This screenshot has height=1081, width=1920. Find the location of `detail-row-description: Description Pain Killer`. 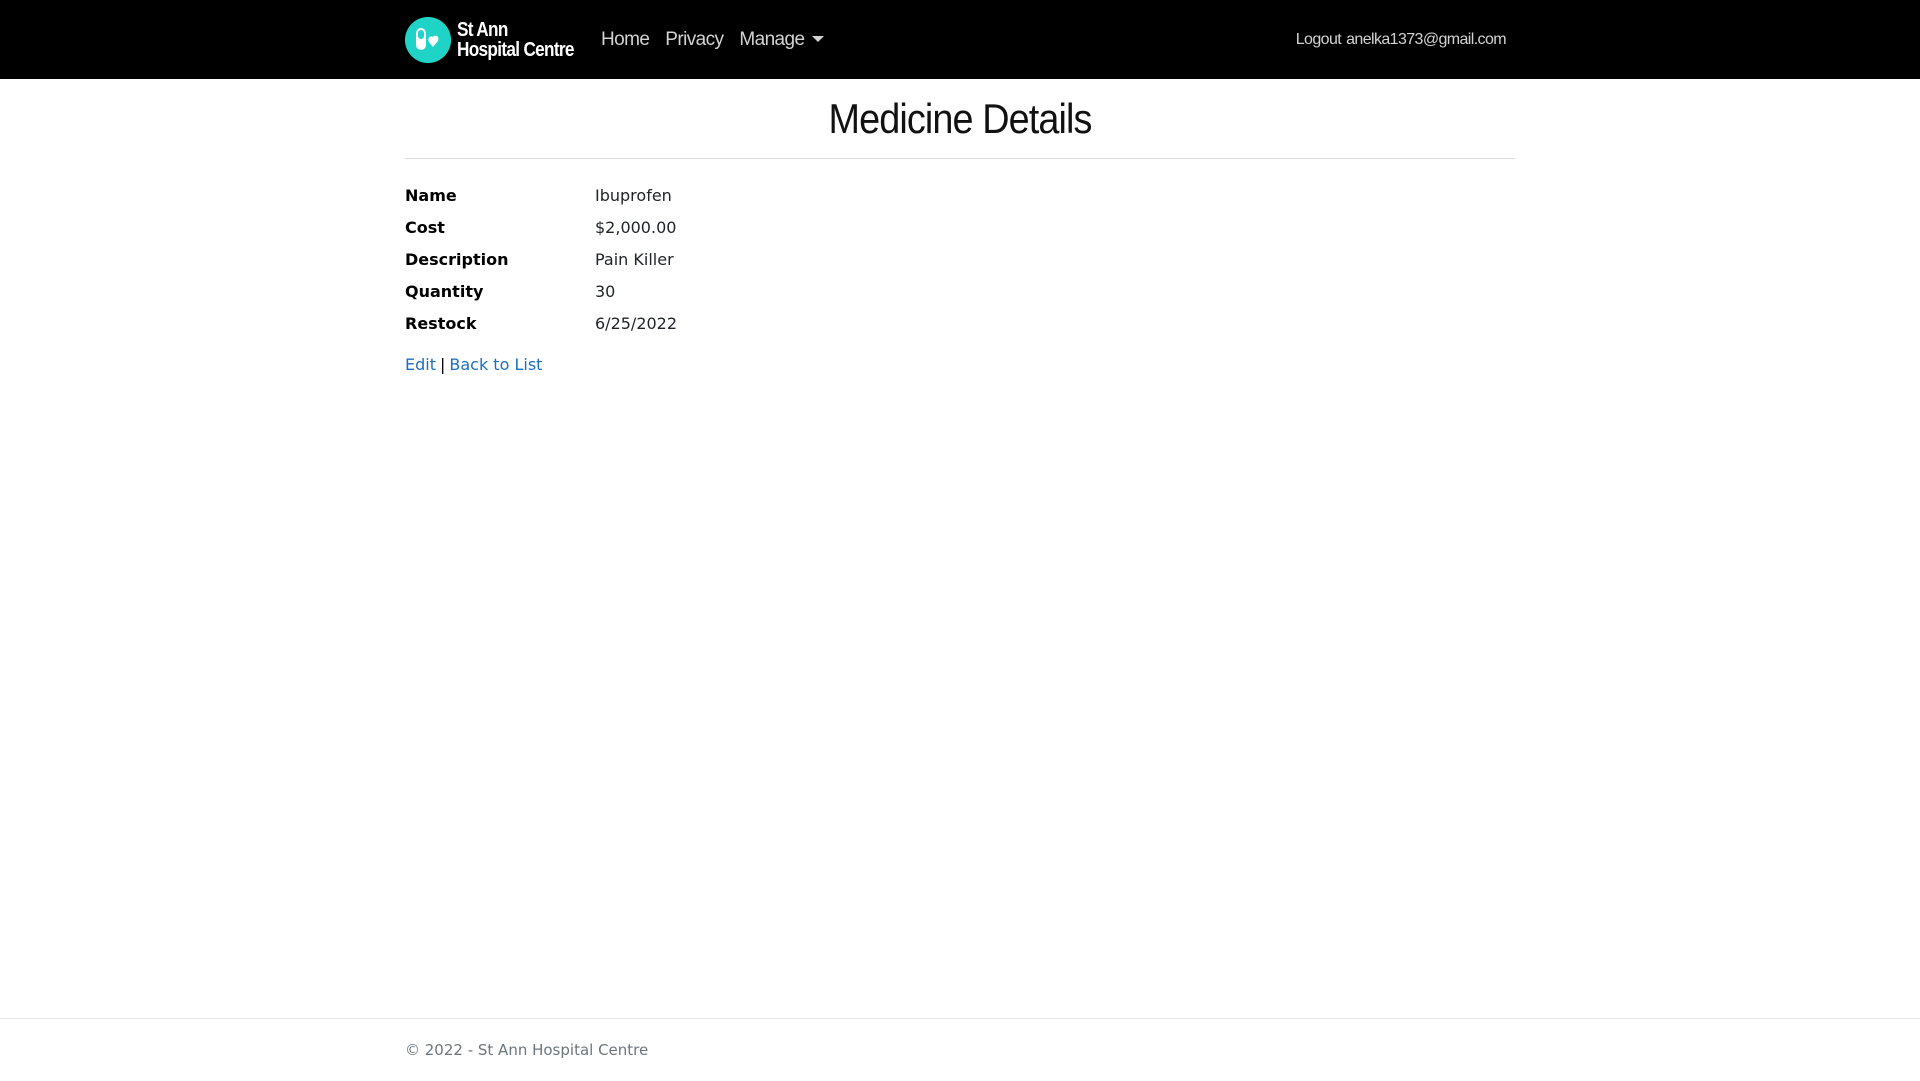

detail-row-description: Description Pain Killer is located at coordinates (960, 259).